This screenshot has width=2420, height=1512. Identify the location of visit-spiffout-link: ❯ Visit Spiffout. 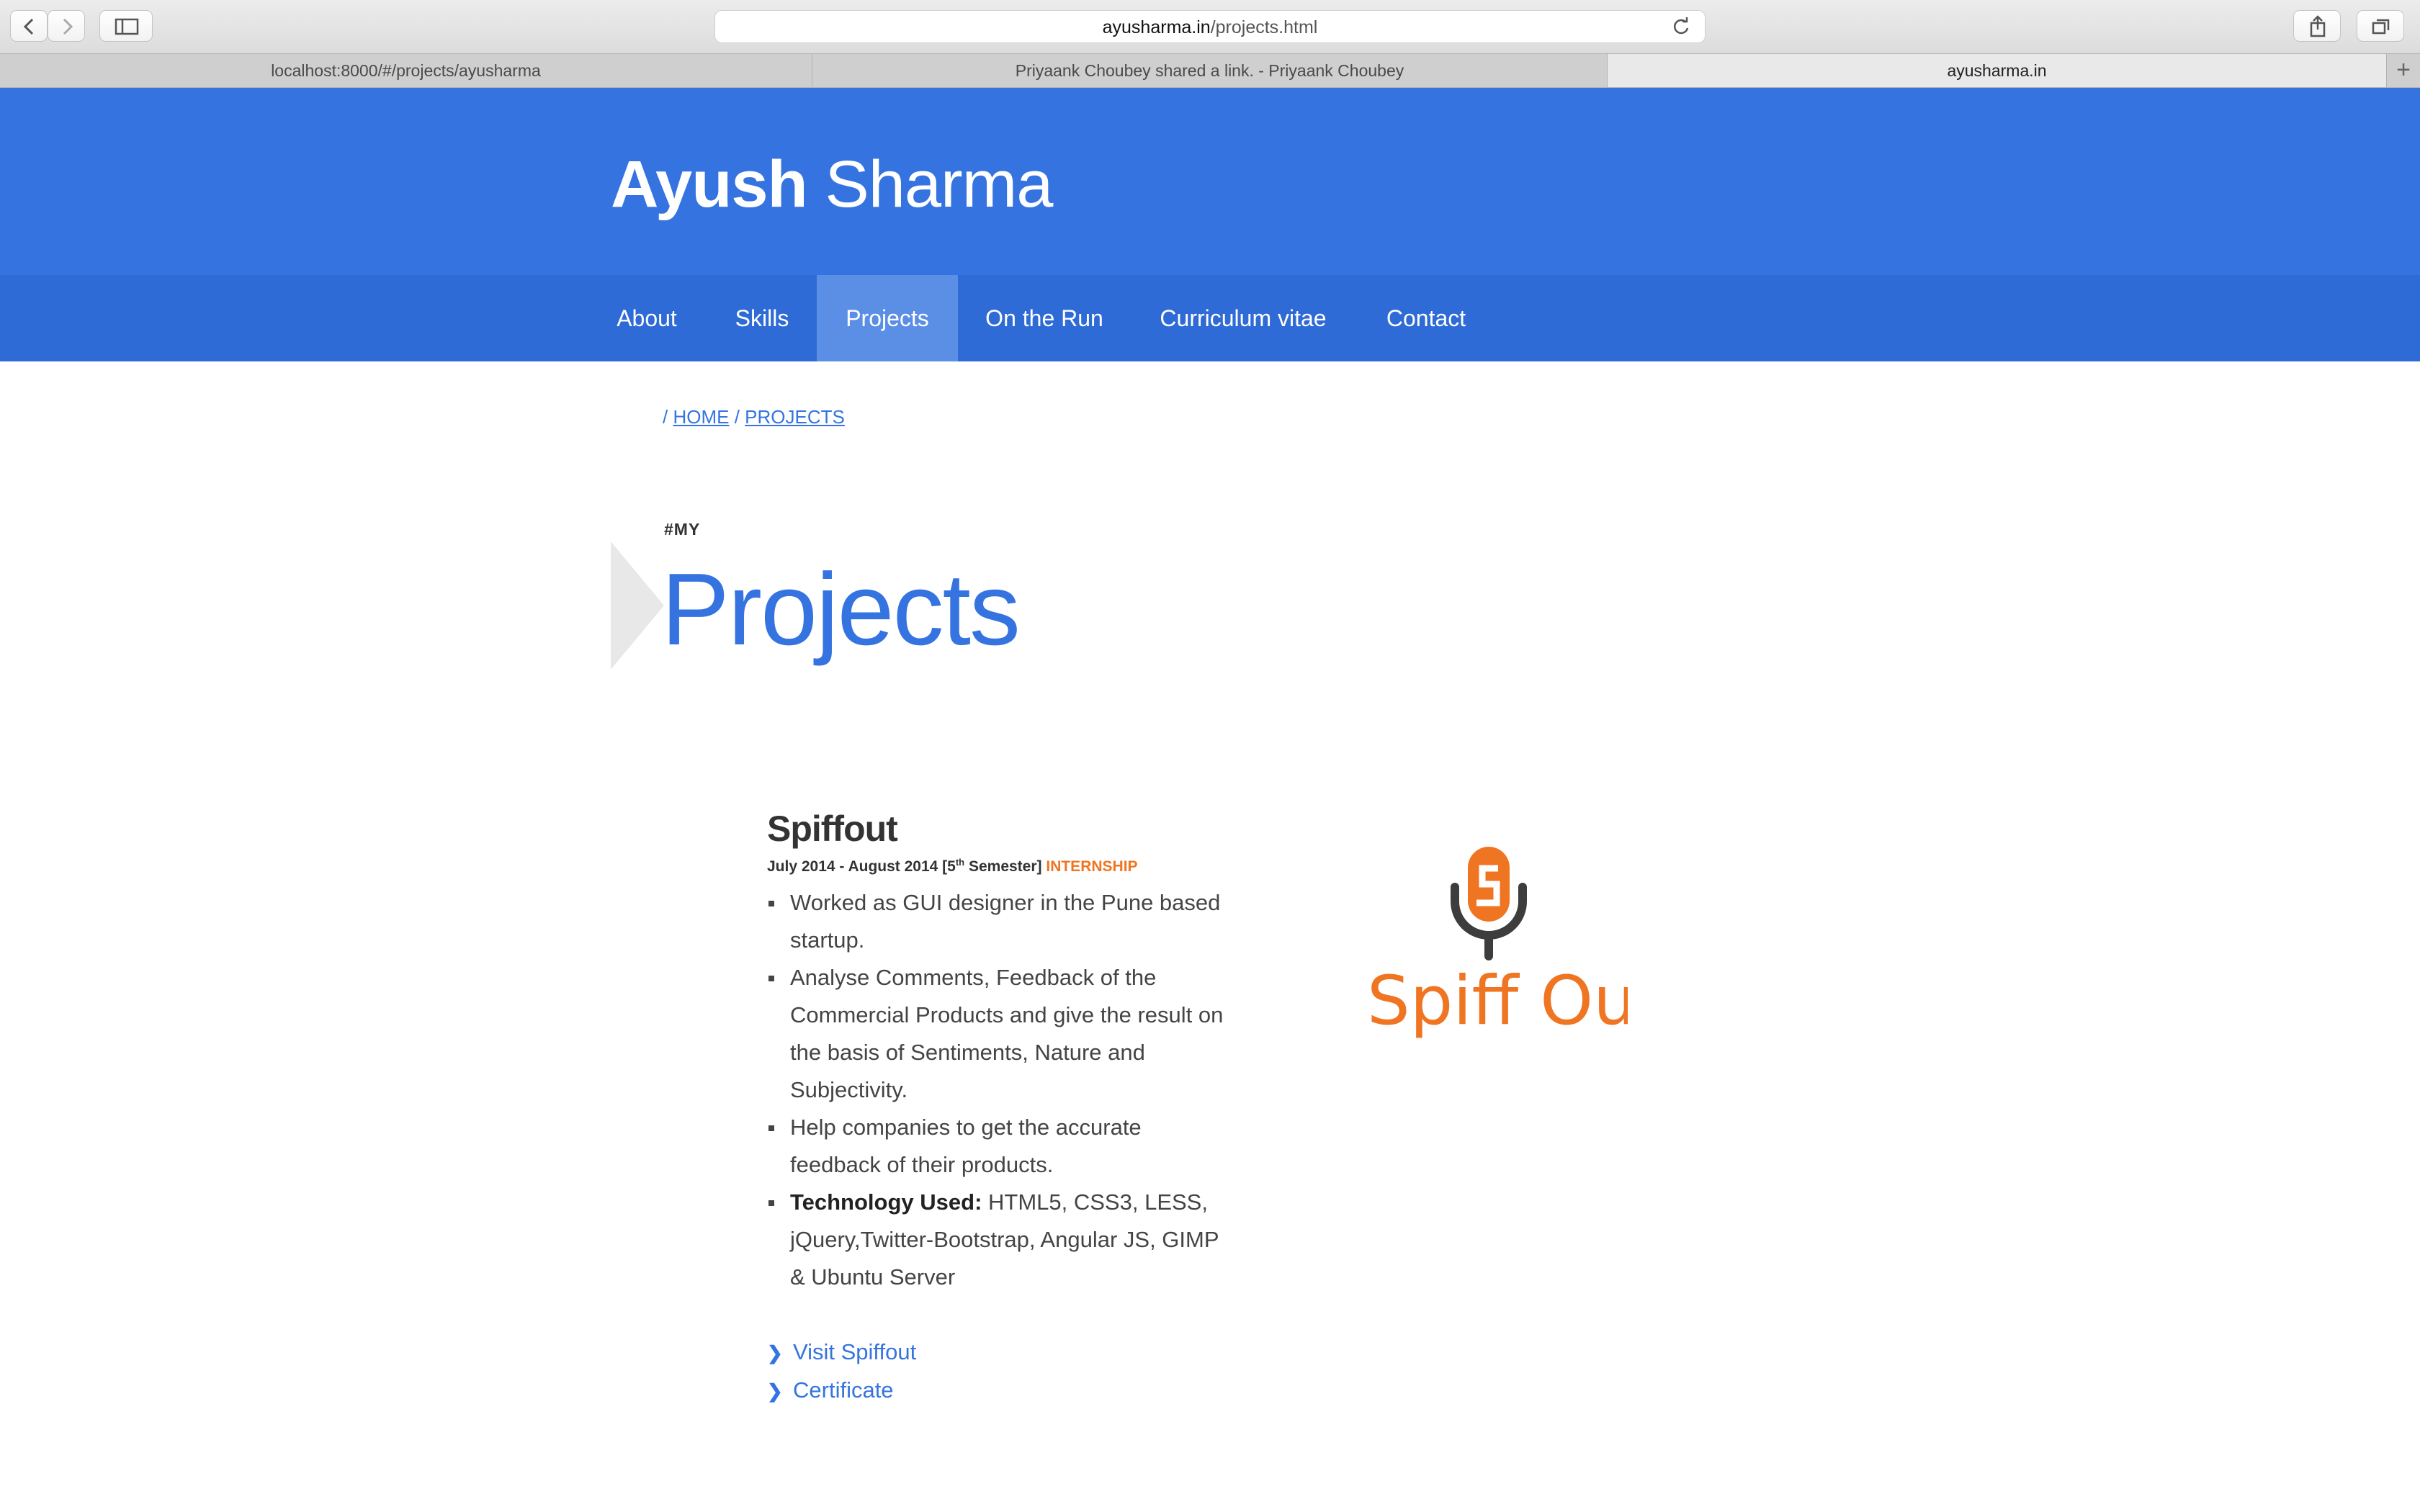
(842, 1352).